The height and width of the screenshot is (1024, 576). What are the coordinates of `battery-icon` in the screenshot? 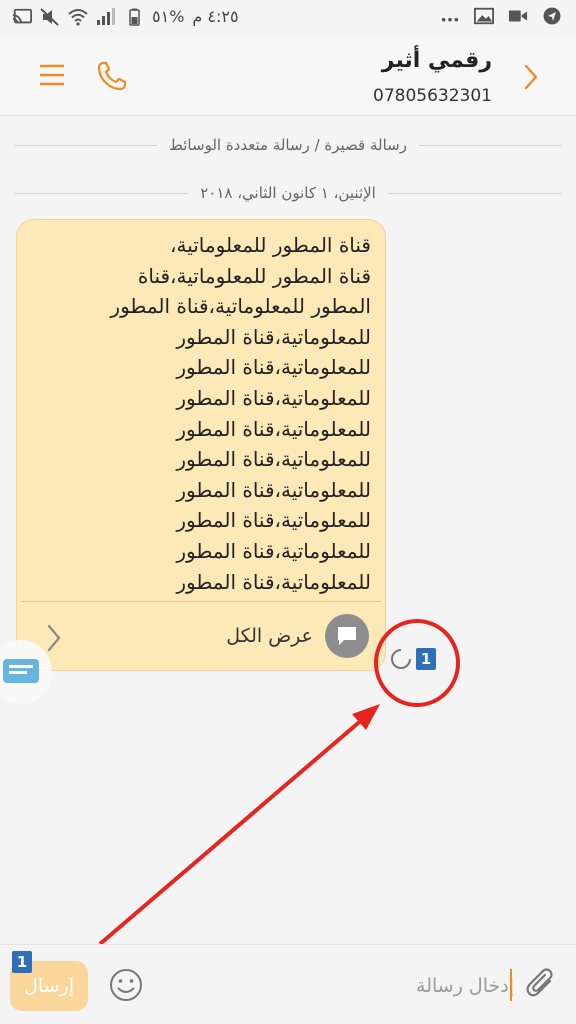 It's located at (134, 17).